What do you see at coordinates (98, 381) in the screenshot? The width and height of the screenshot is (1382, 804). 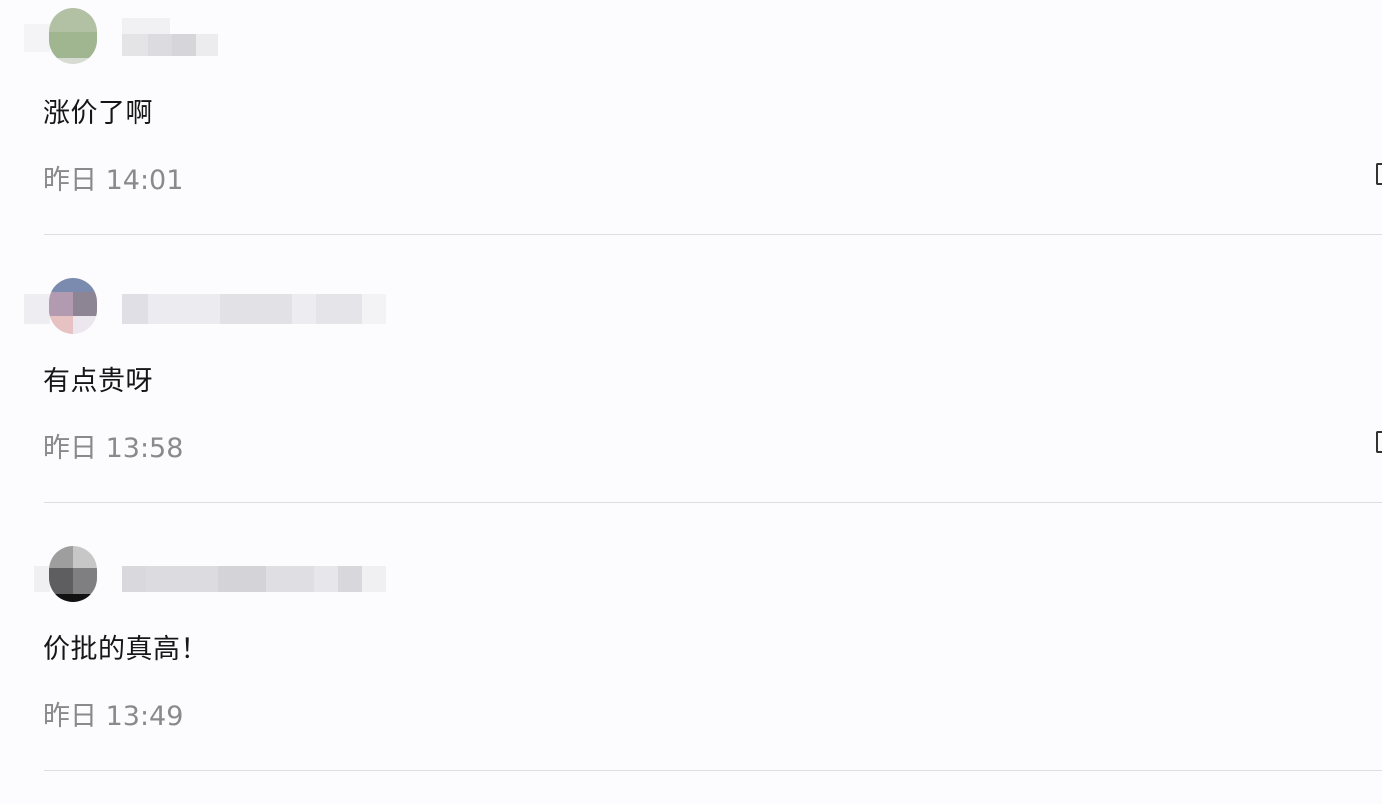 I see `comment-text: 有点贵呀` at bounding box center [98, 381].